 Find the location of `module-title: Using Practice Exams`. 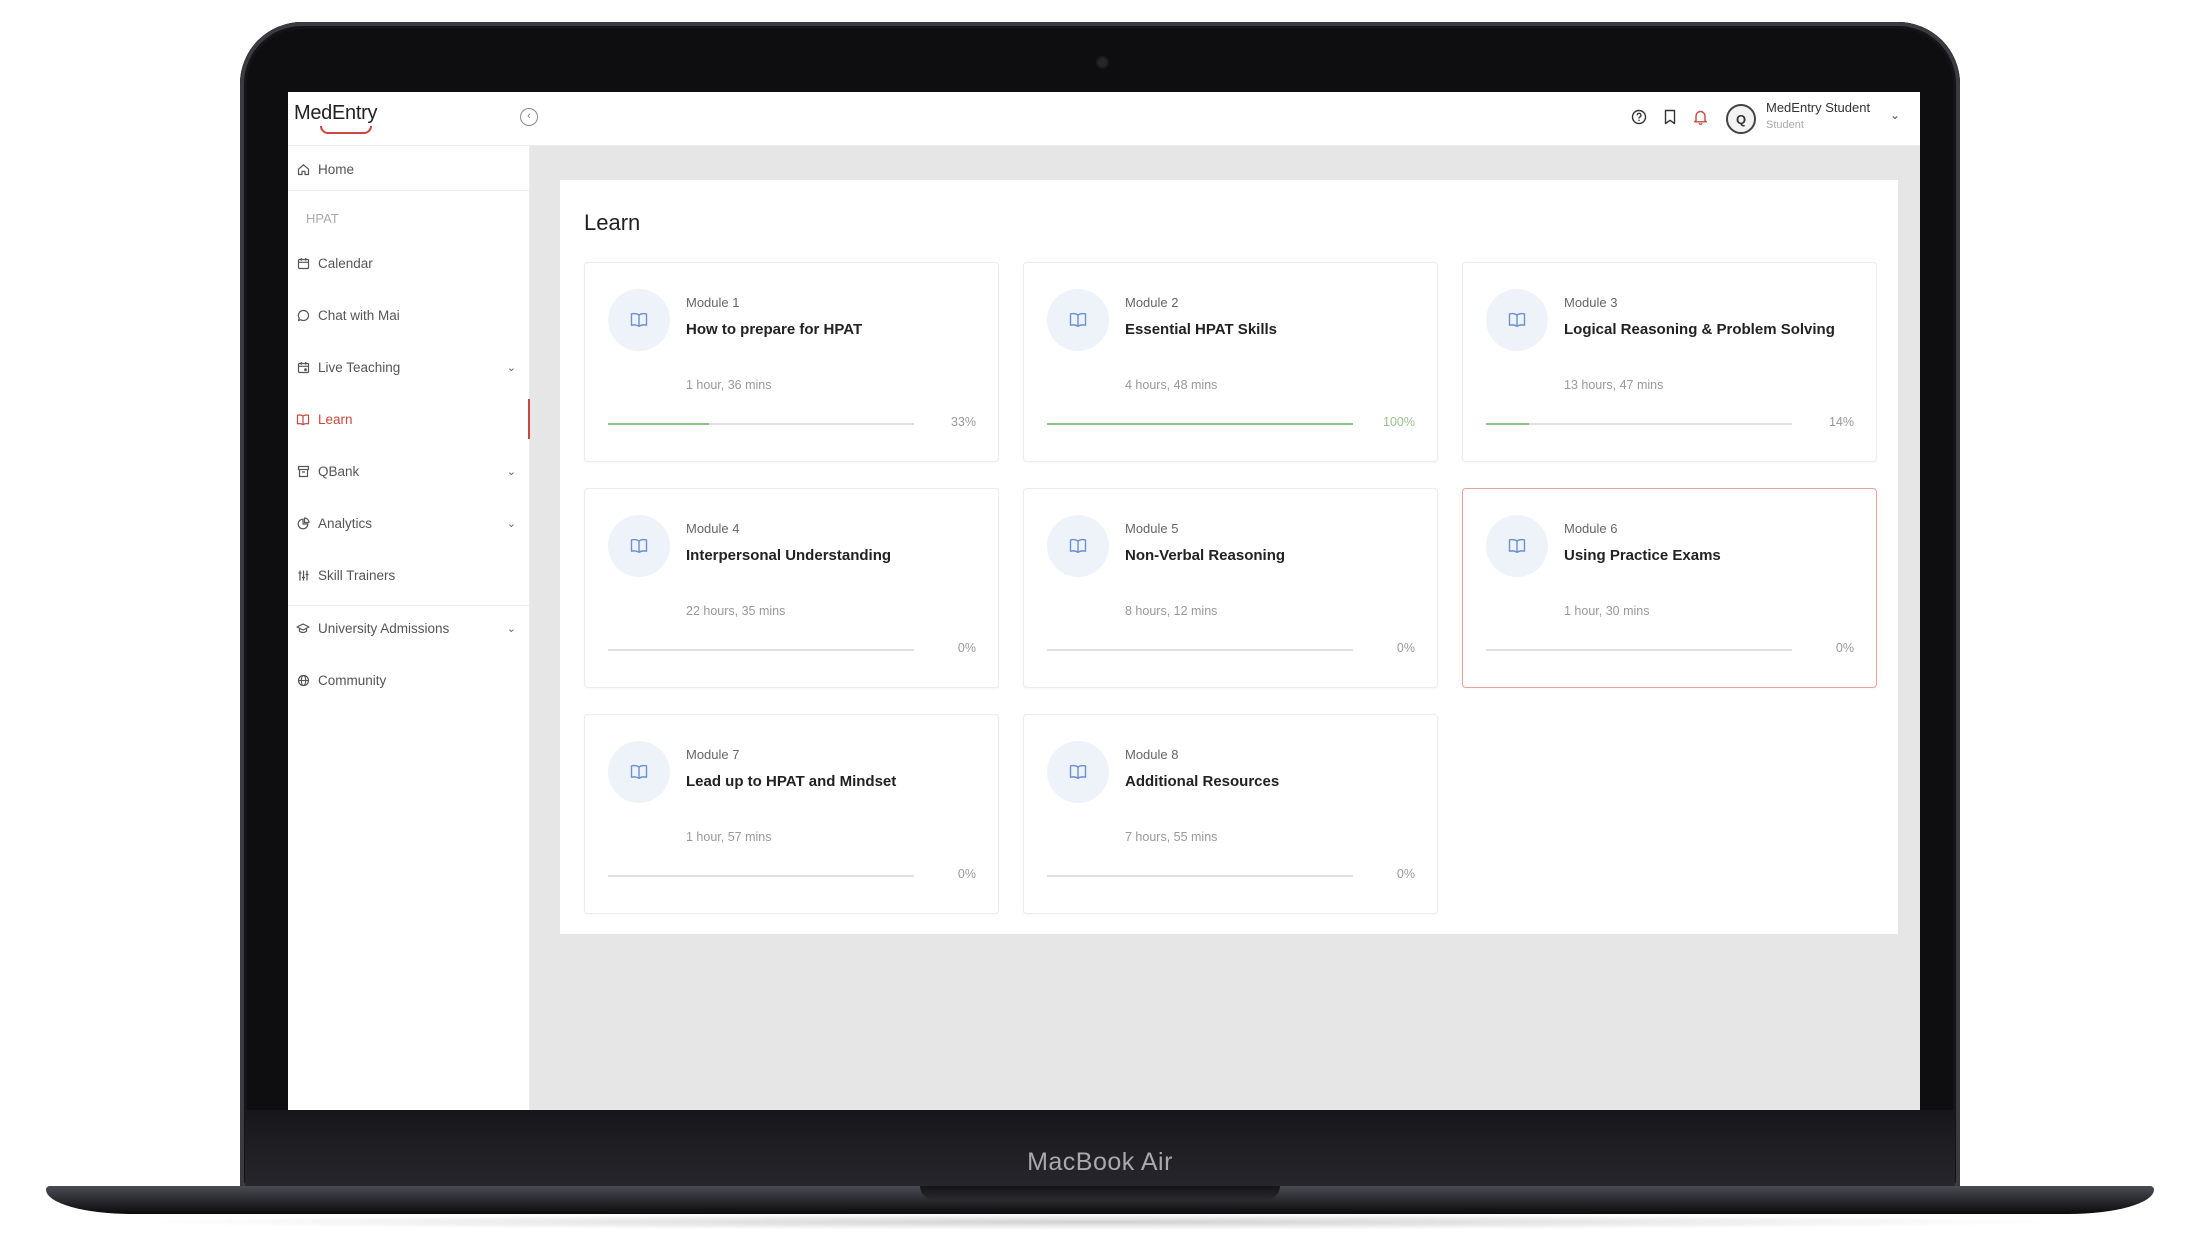

module-title: Using Practice Exams is located at coordinates (1642, 555).